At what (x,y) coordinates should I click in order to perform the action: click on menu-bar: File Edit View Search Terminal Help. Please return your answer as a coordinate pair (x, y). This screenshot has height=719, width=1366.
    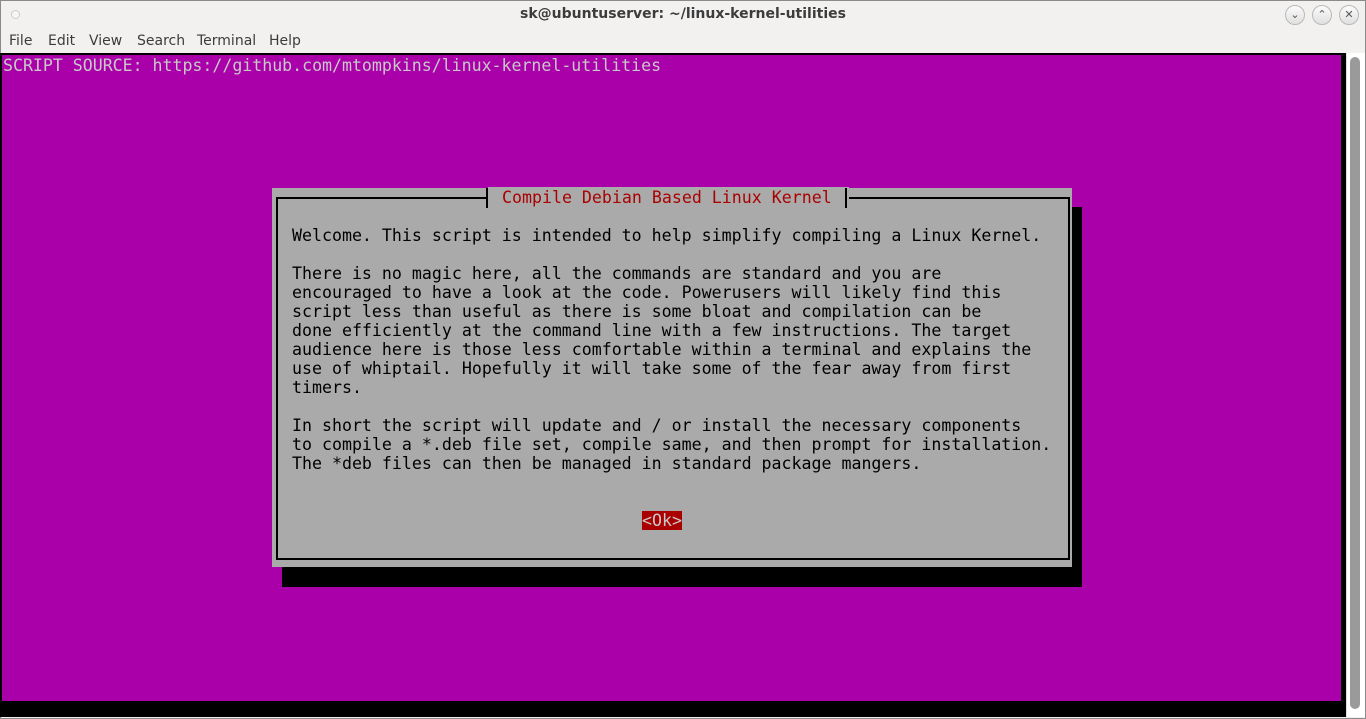
    Looking at the image, I should click on (683, 41).